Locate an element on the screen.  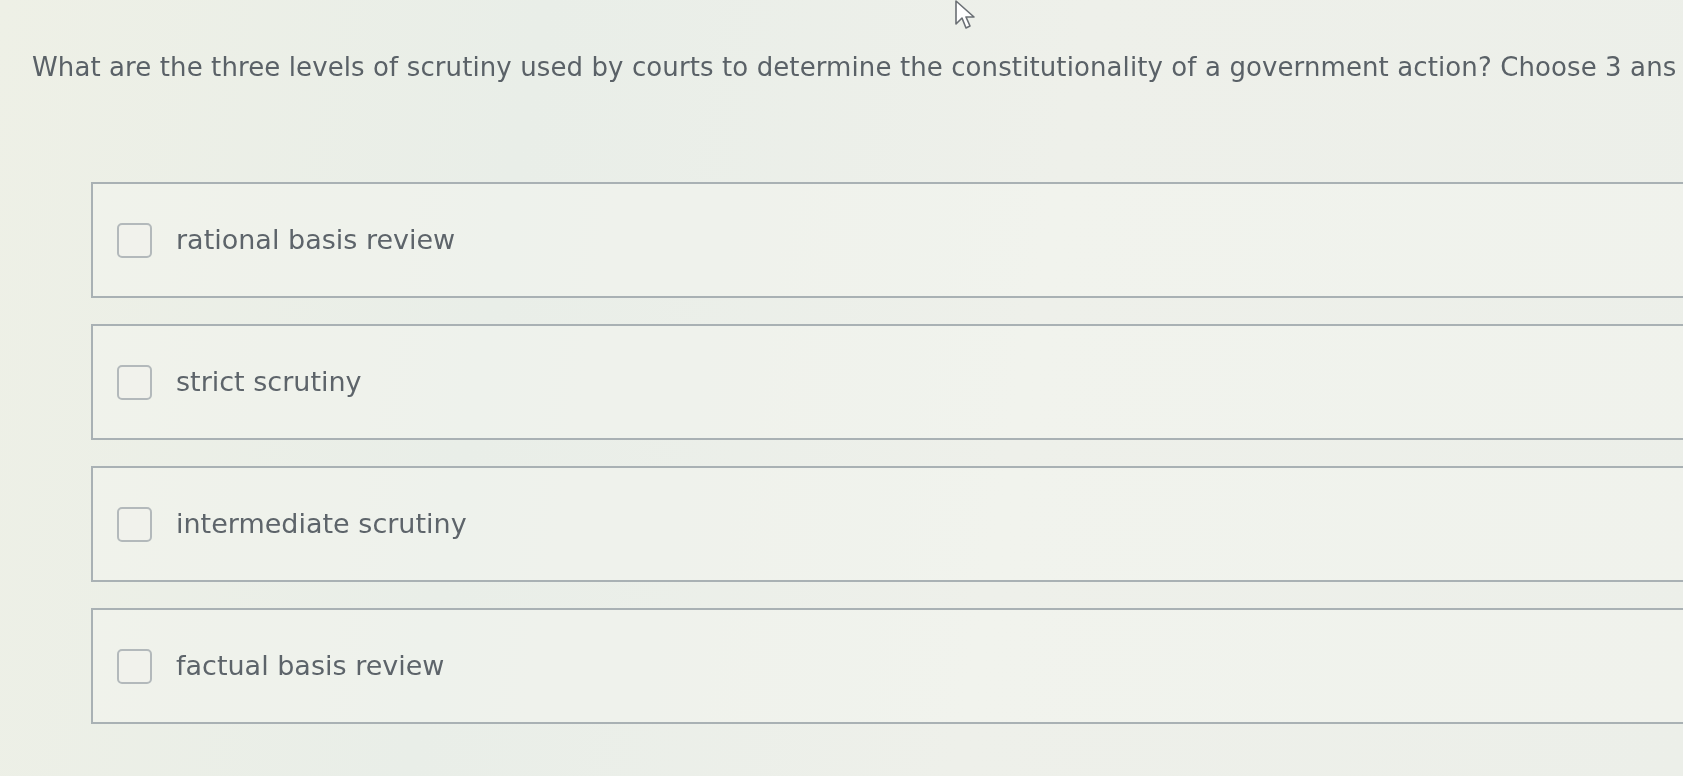
question-text: What are the three levels of scrutiny used by courts to determine the constitutionality of a government action? Choose 3 ans is located at coordinates (854, 67).